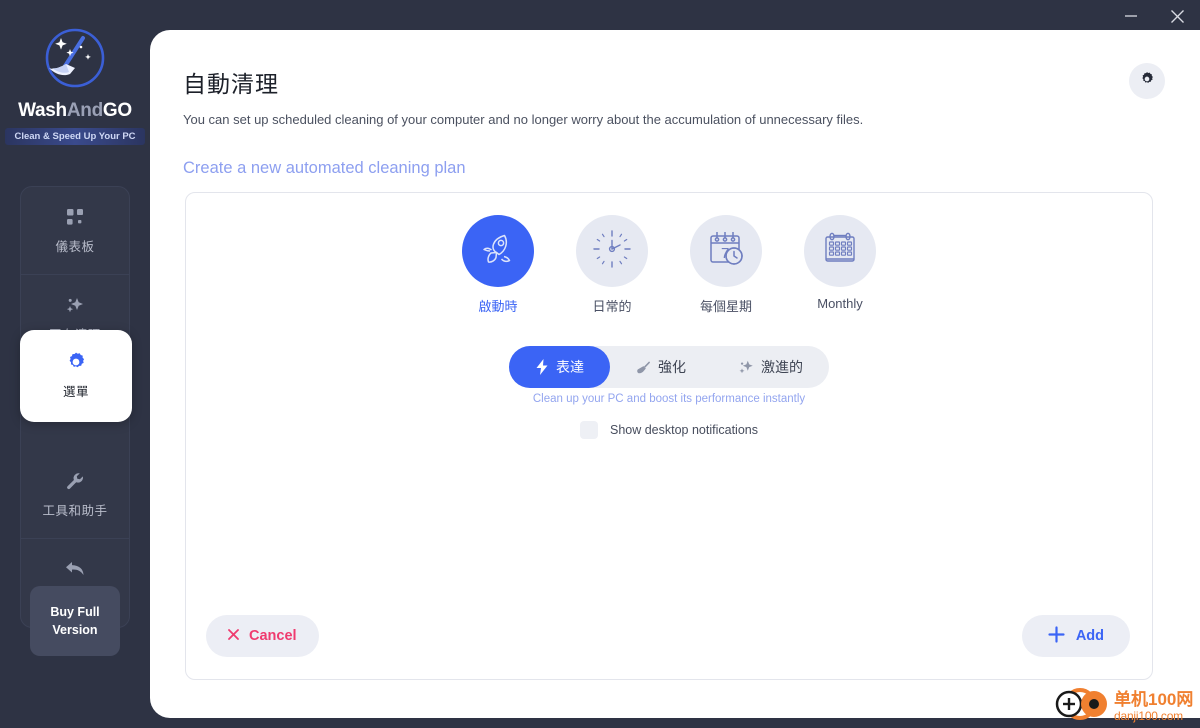 Image resolution: width=1200 pixels, height=728 pixels. I want to click on calendar-month-icon, so click(840, 251).